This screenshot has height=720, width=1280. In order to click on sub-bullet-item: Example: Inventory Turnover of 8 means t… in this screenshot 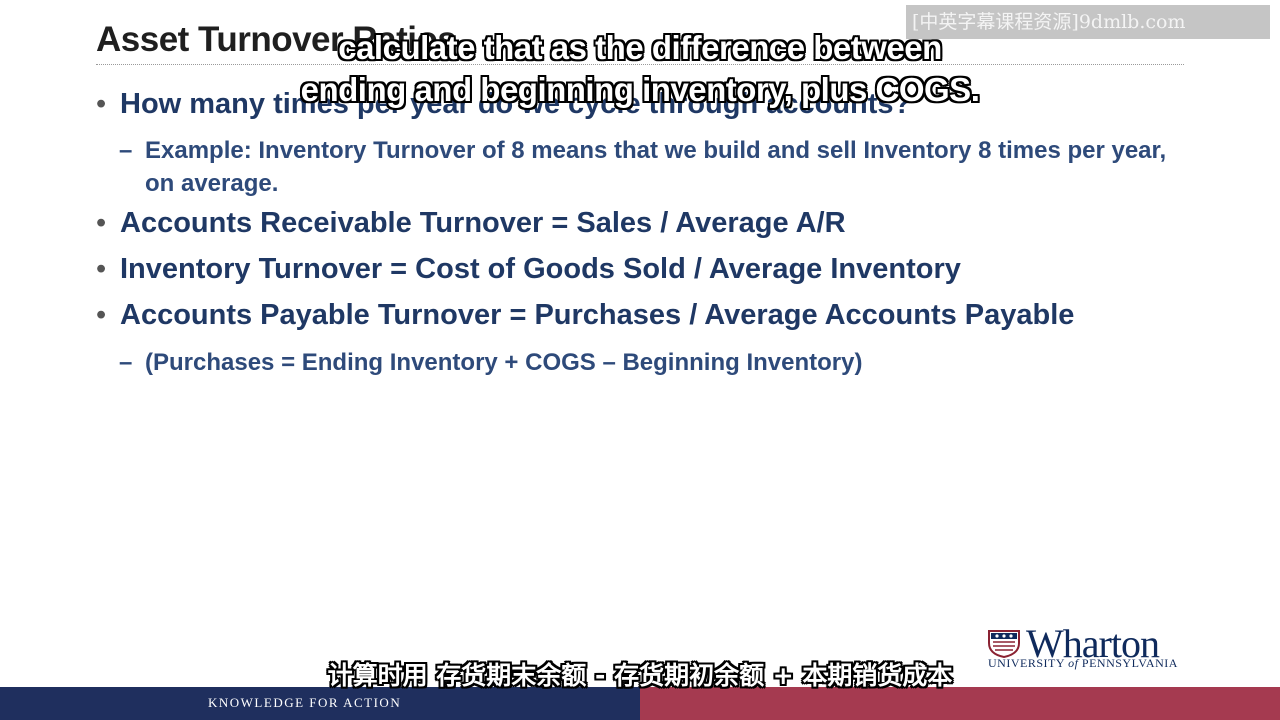, I will do `click(647, 167)`.